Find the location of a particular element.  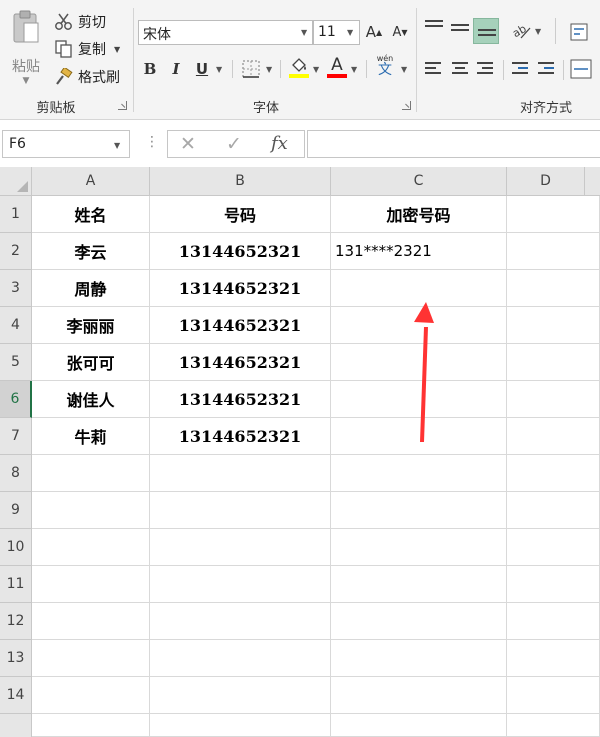

cell-b4: 13144652321 is located at coordinates (240, 325).